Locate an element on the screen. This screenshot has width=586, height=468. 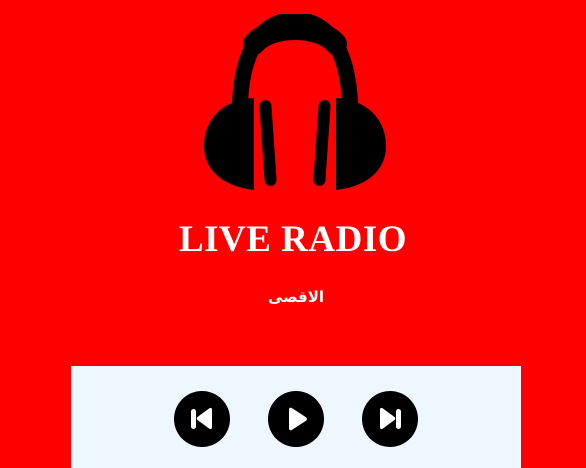
previous-button is located at coordinates (202, 419).